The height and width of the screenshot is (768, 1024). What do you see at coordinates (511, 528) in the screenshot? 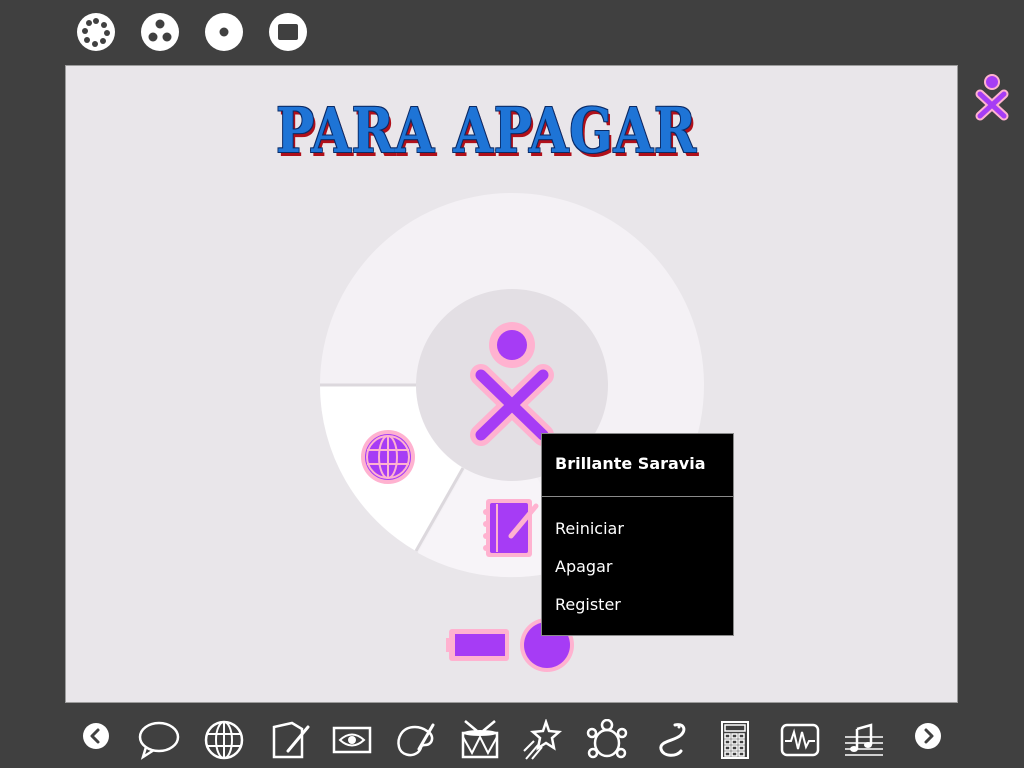
I see `write-activity-icon` at bounding box center [511, 528].